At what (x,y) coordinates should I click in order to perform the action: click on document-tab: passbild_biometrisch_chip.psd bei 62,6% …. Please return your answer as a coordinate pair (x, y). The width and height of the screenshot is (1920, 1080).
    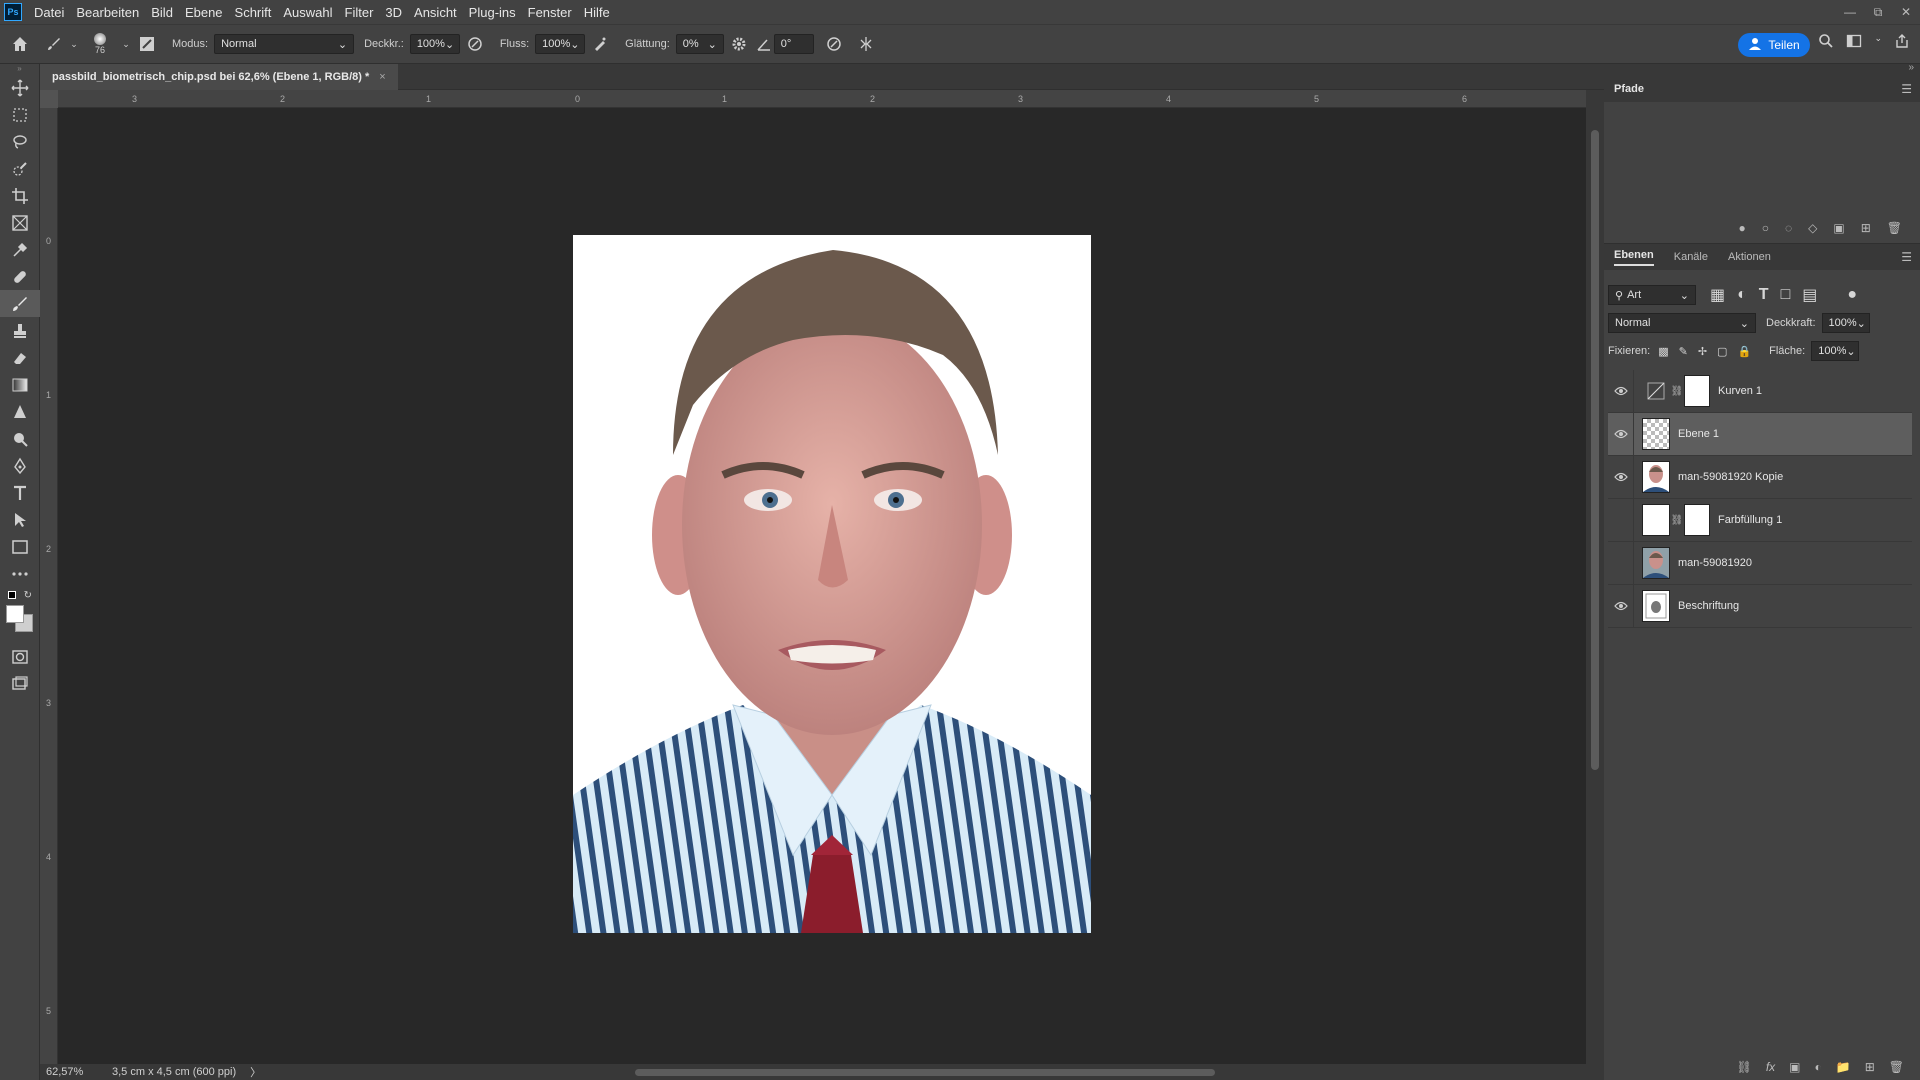
    Looking at the image, I should click on (219, 77).